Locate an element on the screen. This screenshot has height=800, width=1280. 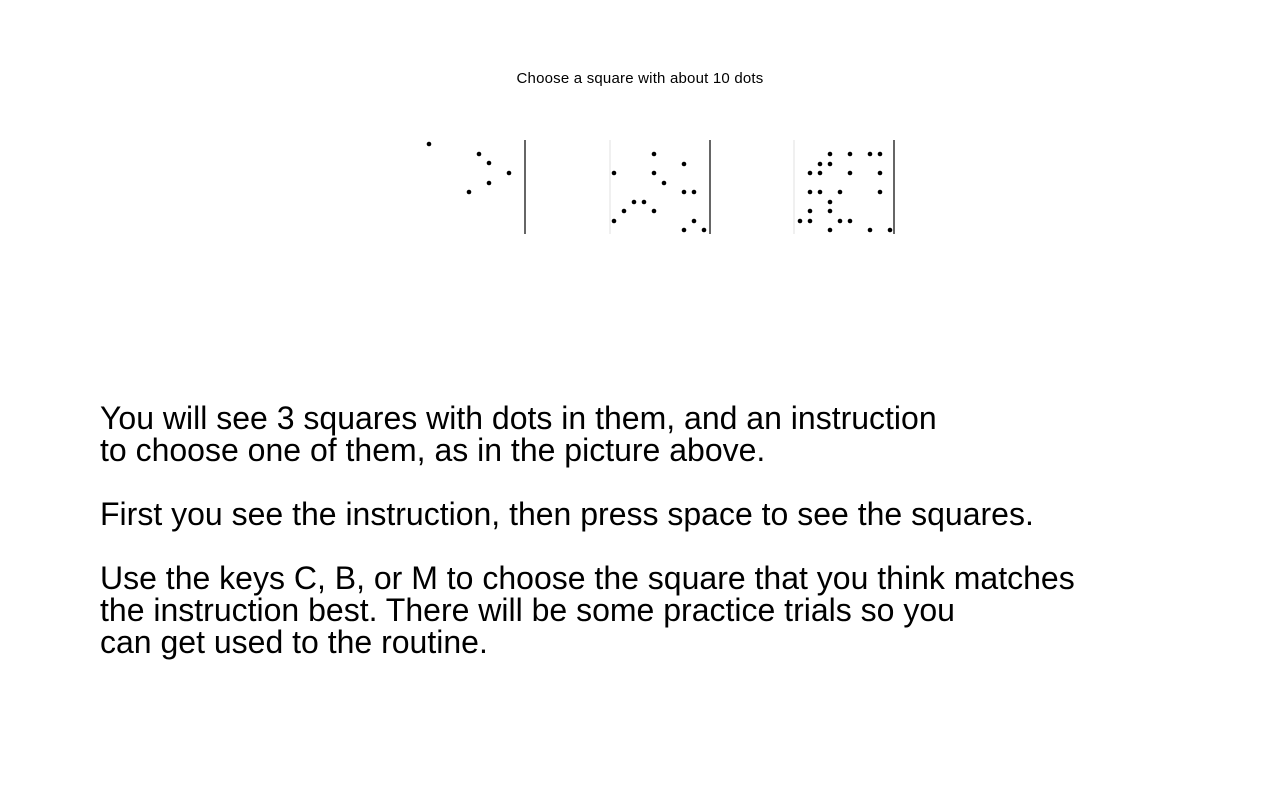
instruction-line: can get used to the routine. is located at coordinates (294, 642).